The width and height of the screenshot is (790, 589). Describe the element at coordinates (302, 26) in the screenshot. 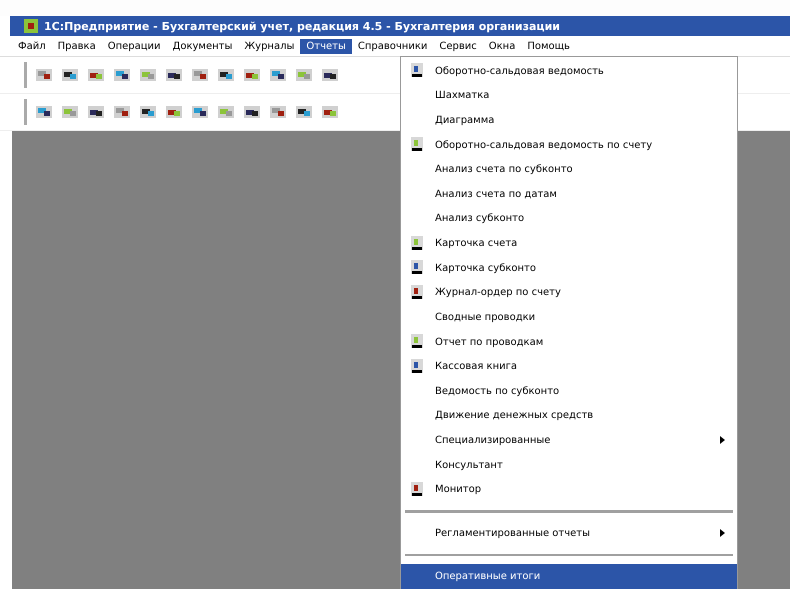

I see `window-title: 1С:Предприятие - Бухгалтерский учет, редакция 4.5 - Бухгалтерия организации` at that location.